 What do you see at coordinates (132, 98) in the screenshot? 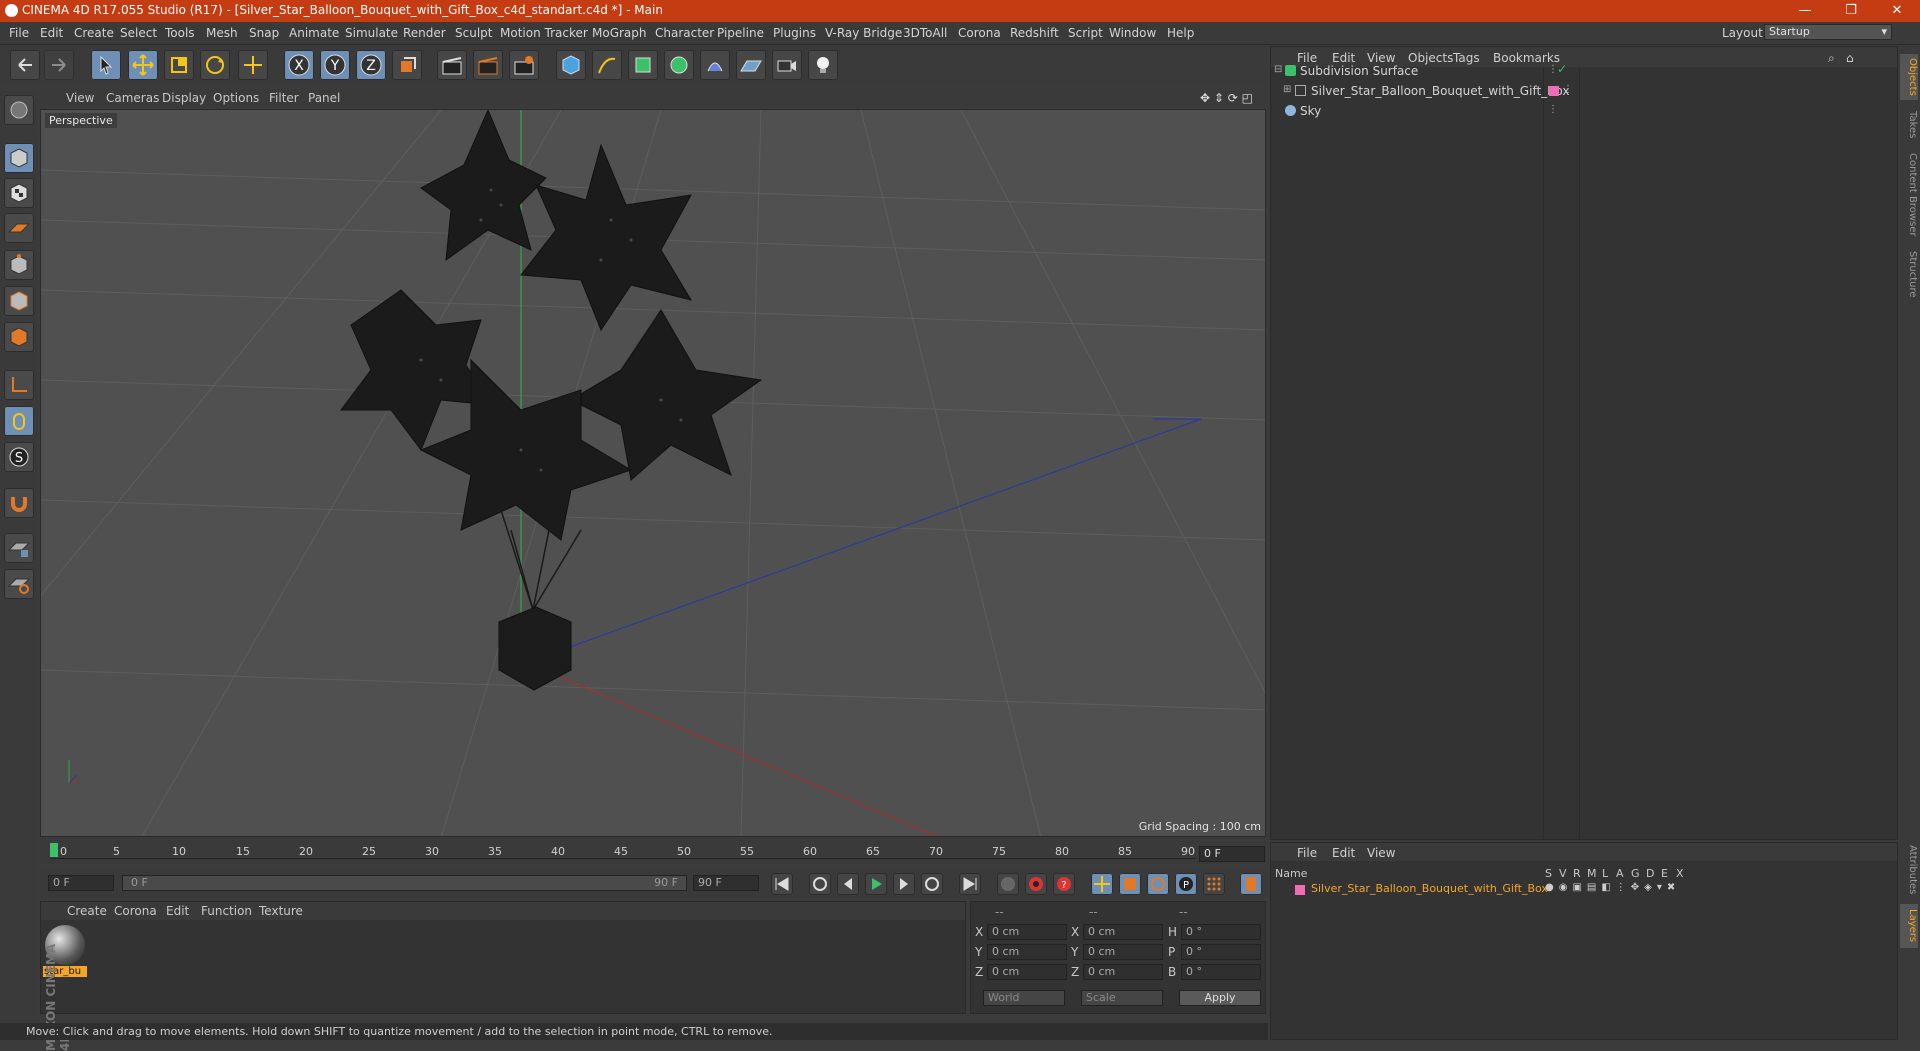
I see `viewport-menu-cameras: Cameras` at bounding box center [132, 98].